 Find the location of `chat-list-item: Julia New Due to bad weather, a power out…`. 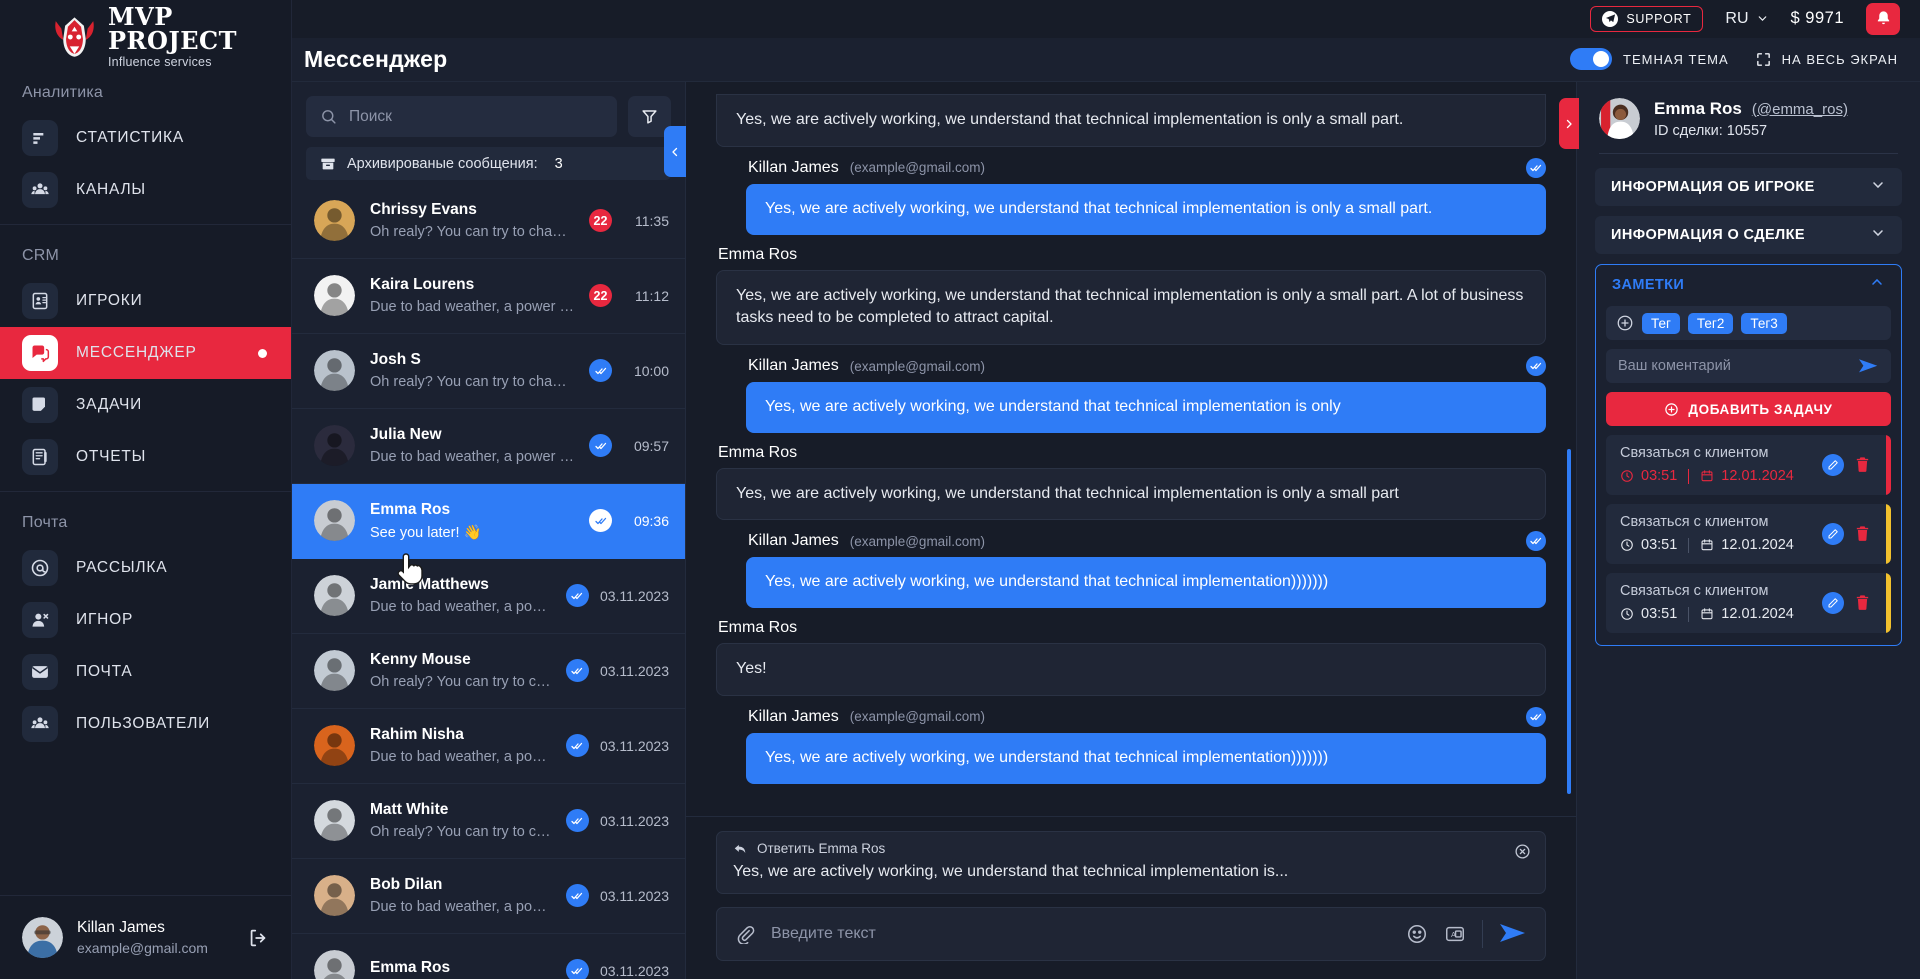

chat-list-item: Julia New Due to bad weather, a power out… is located at coordinates (488, 446).